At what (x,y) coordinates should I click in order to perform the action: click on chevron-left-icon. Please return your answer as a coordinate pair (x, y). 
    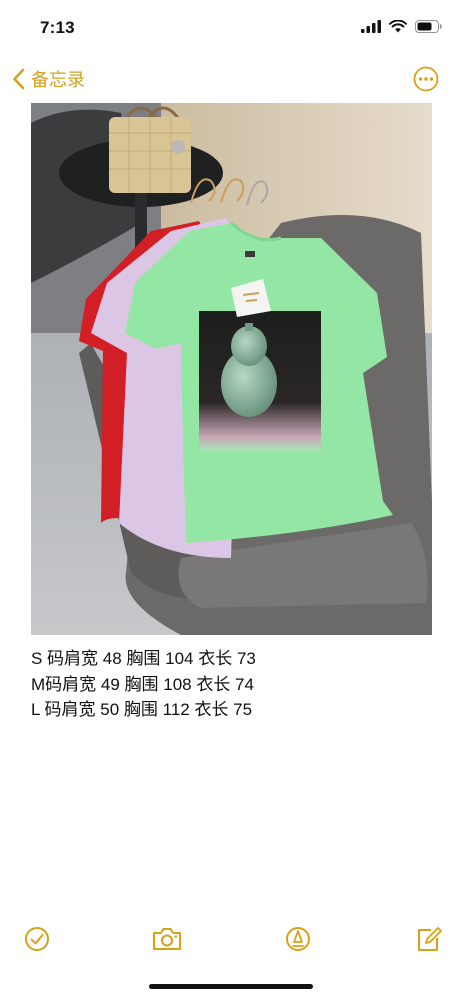
    Looking at the image, I should click on (19, 79).